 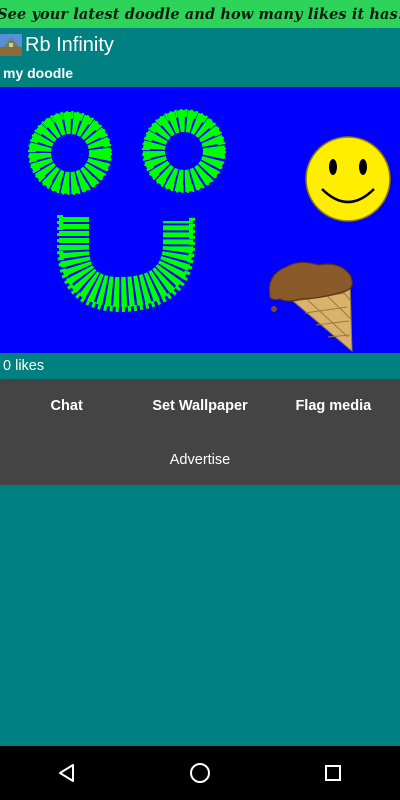 I want to click on action-panel: Chat Set Wallpaper Flag media Advertise, so click(x=200, y=432).